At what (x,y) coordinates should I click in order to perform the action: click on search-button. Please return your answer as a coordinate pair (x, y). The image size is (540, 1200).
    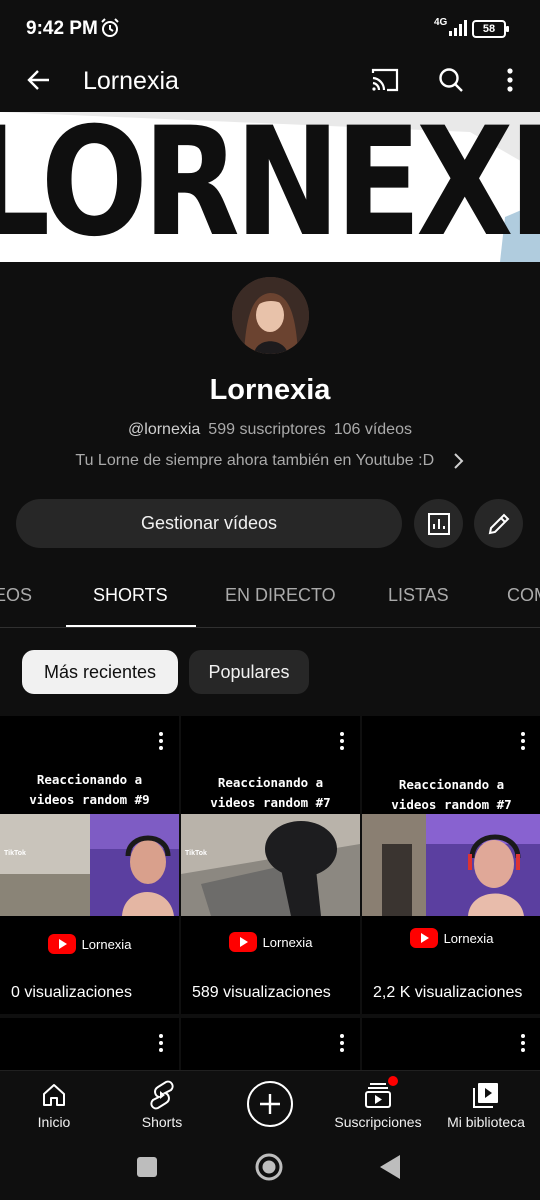
    Looking at the image, I should click on (451, 80).